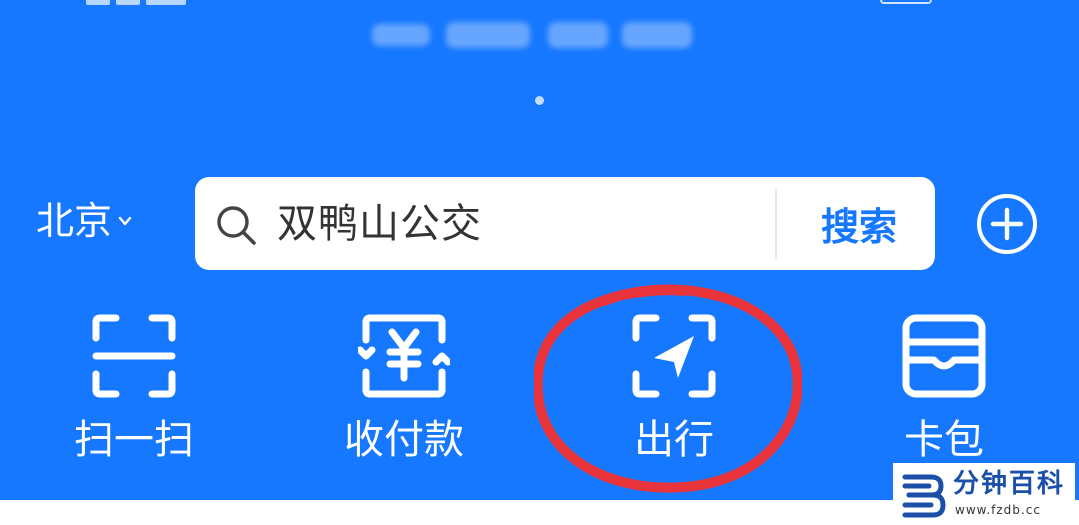 The image size is (1079, 525). I want to click on watermark-name: 分钟百科, so click(1009, 484).